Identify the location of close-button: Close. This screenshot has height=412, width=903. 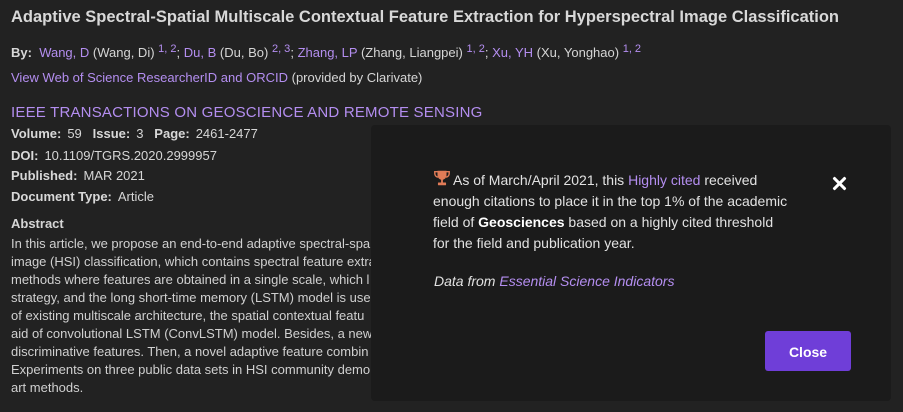
(808, 351).